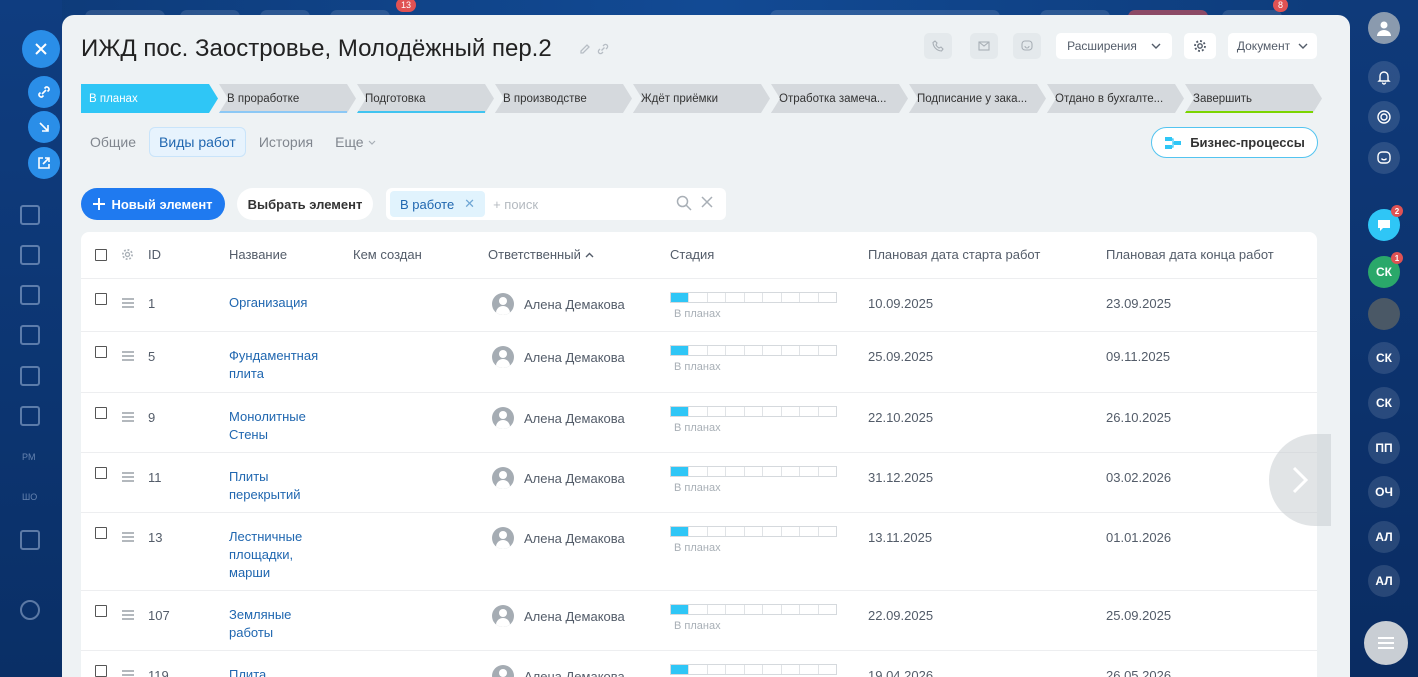 The height and width of the screenshot is (677, 1418). Describe the element at coordinates (281, 365) in the screenshot. I see `row-name-link: Фундаментная плита` at that location.